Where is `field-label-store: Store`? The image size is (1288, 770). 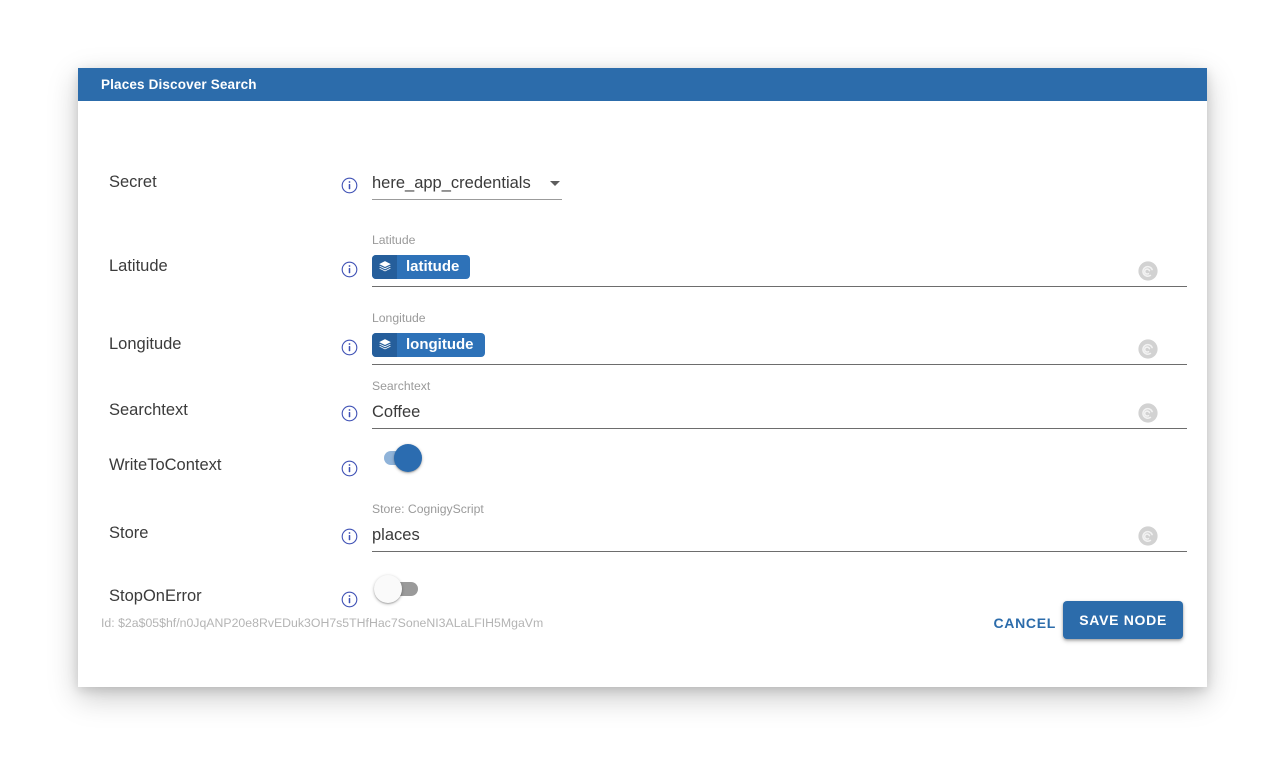 field-label-store: Store is located at coordinates (129, 533).